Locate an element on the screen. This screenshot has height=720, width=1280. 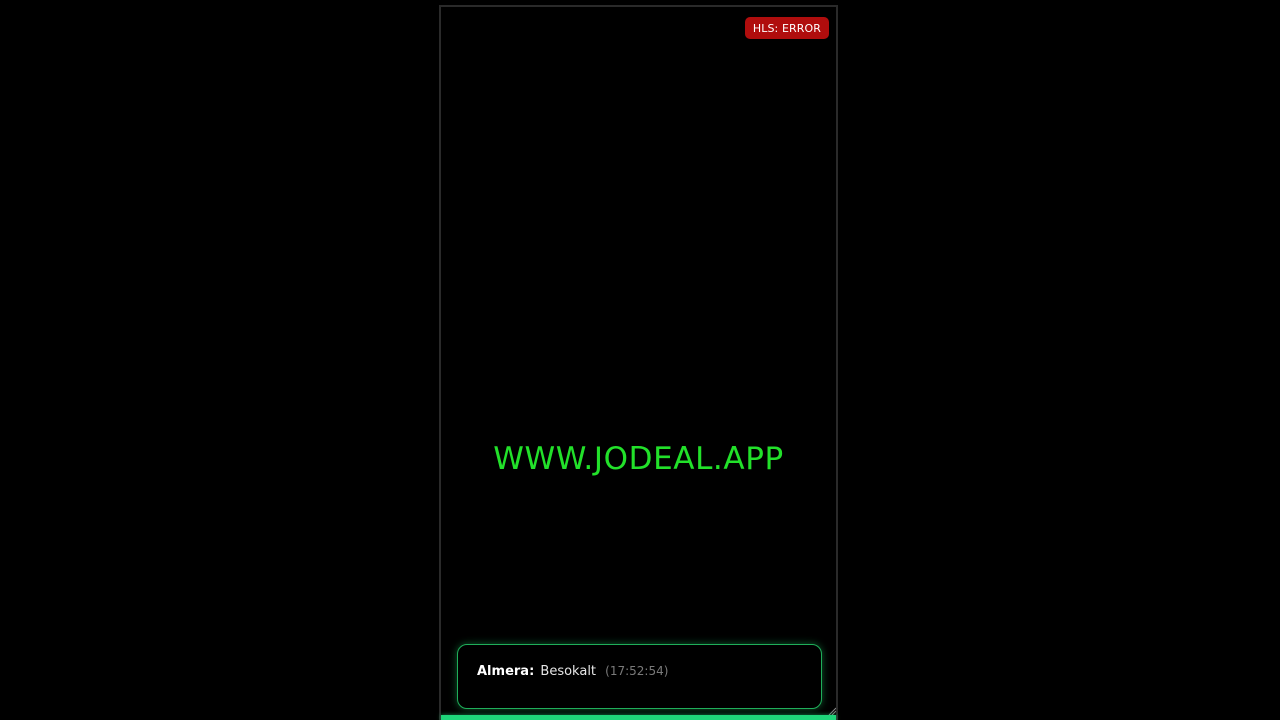
chat-timestamp: (17:52:54) is located at coordinates (637, 671).